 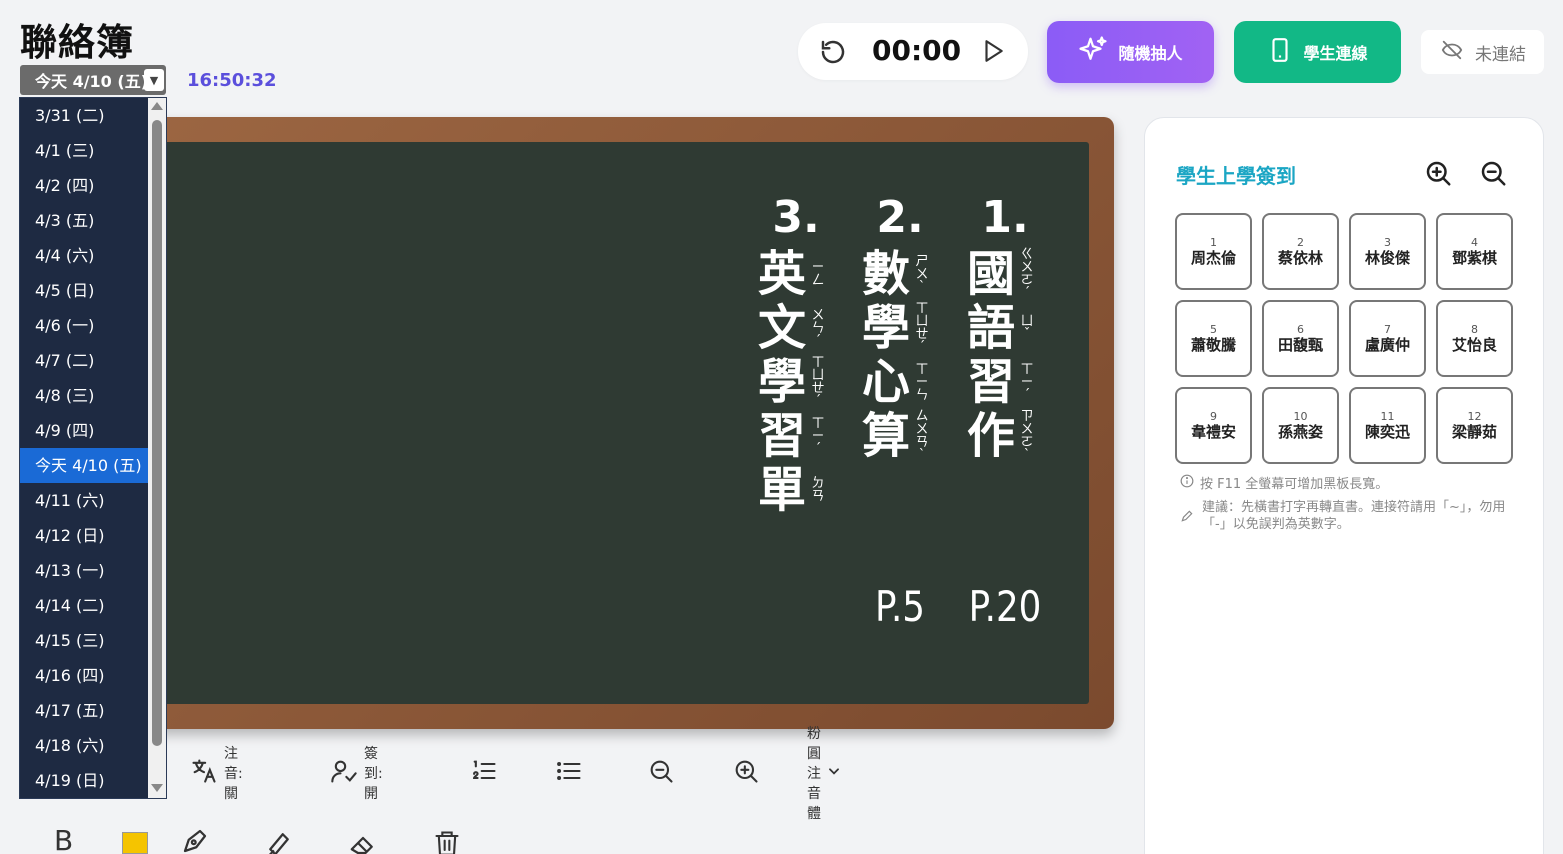 I want to click on student-card: 11 陳奕迅, so click(x=1387, y=425).